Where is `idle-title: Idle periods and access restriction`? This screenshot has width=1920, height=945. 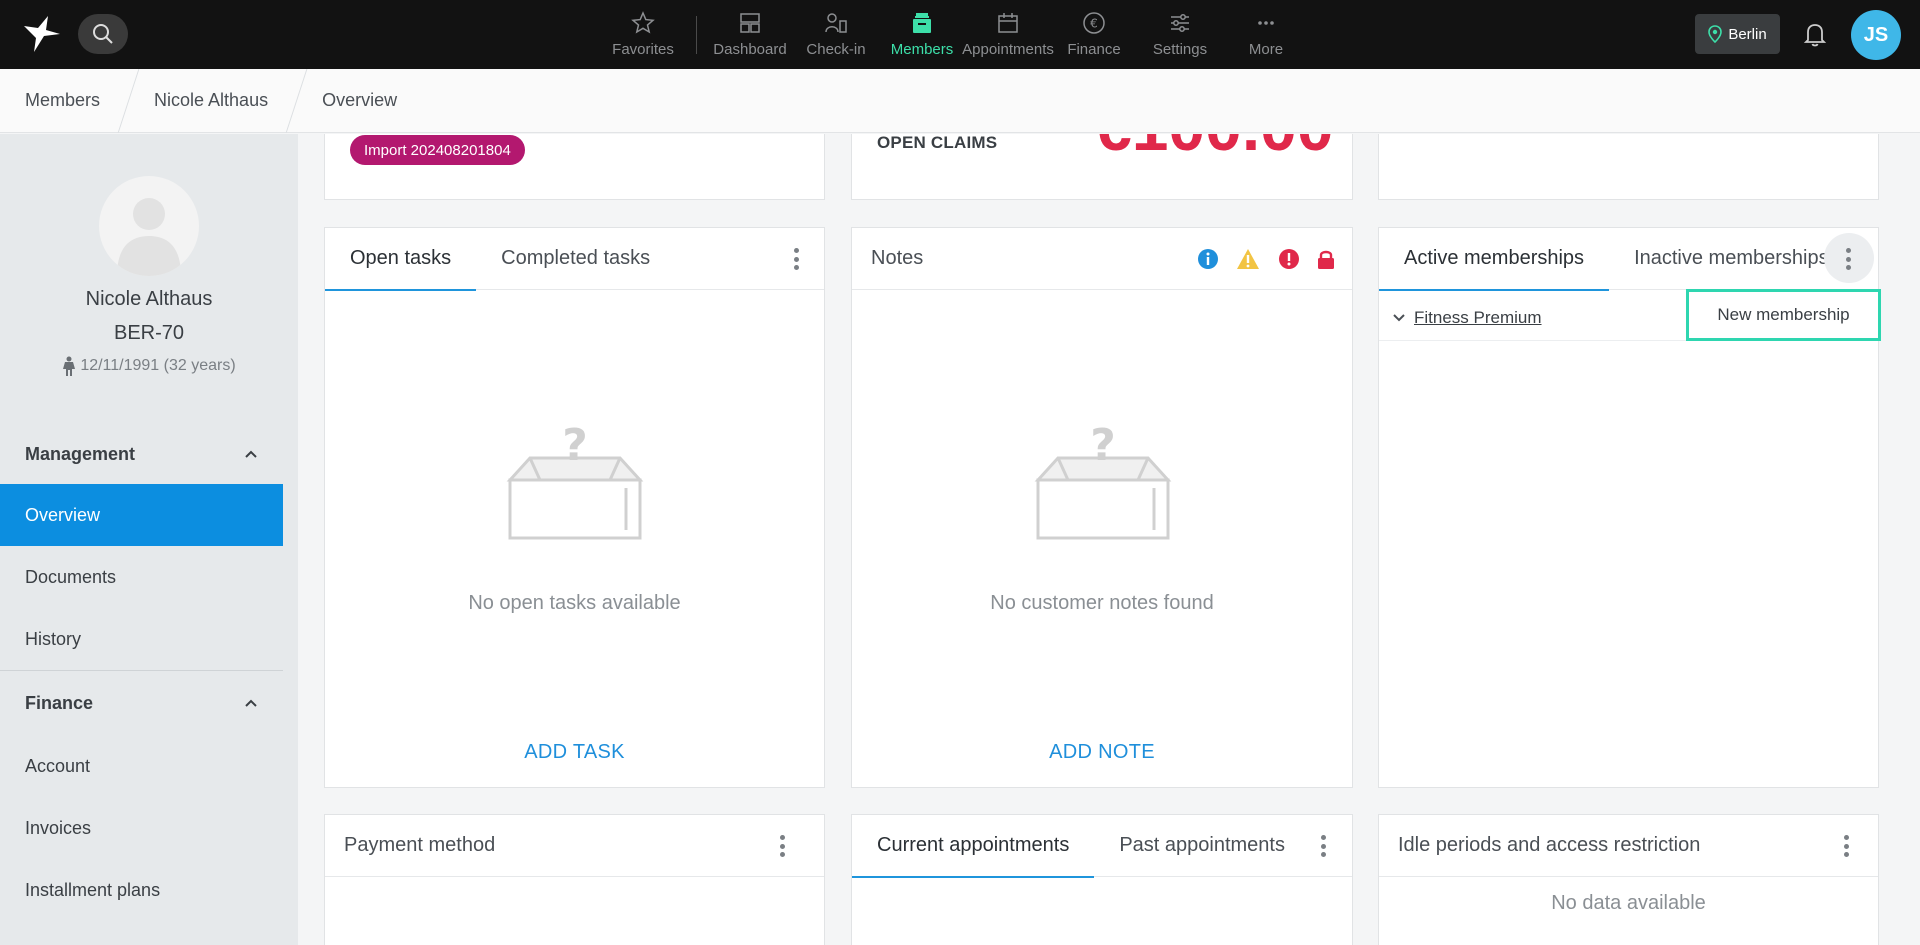 idle-title: Idle periods and access restriction is located at coordinates (1549, 845).